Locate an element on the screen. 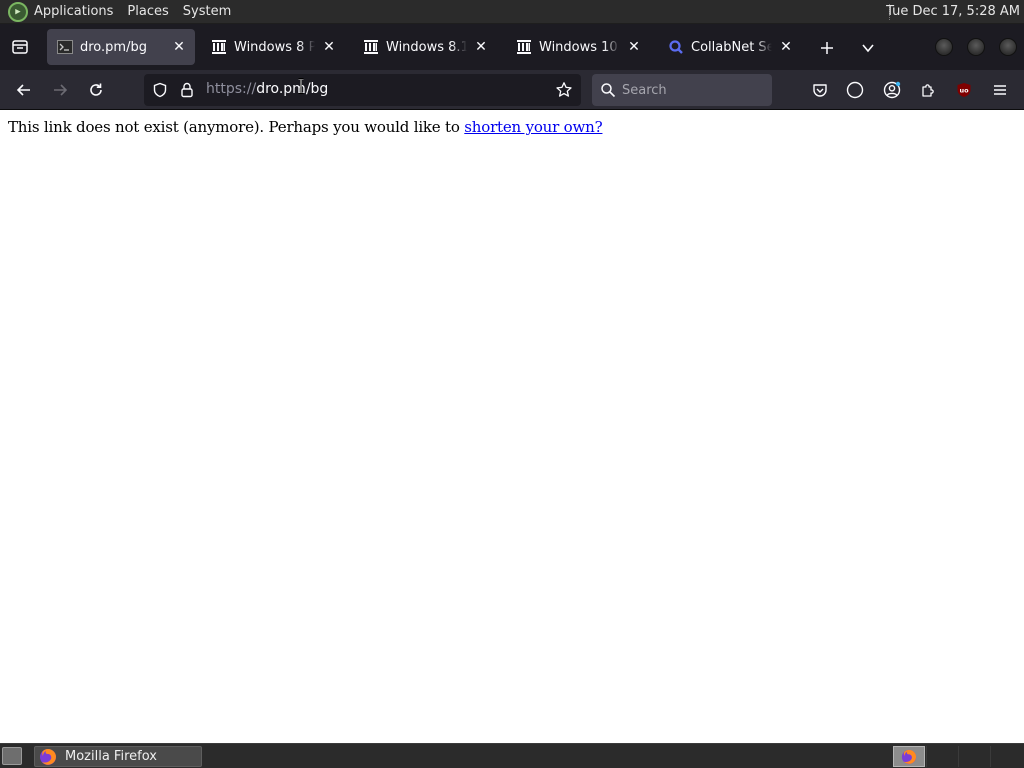 The height and width of the screenshot is (768, 1024). url-bar: https://dro.pm/bg is located at coordinates (362, 90).